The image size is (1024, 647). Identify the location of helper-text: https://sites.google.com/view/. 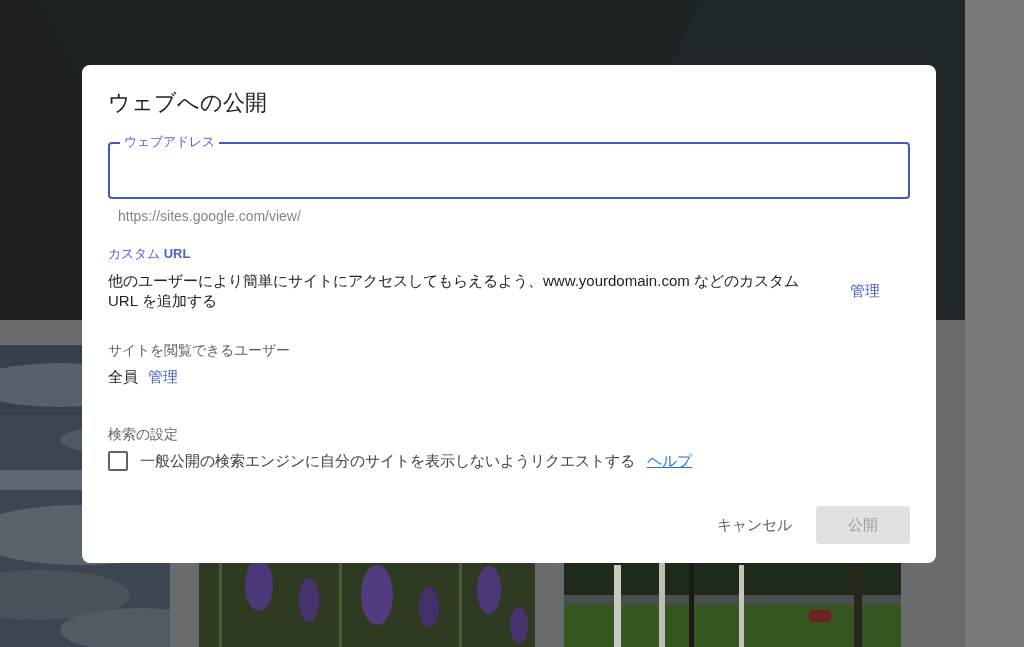
(209, 216).